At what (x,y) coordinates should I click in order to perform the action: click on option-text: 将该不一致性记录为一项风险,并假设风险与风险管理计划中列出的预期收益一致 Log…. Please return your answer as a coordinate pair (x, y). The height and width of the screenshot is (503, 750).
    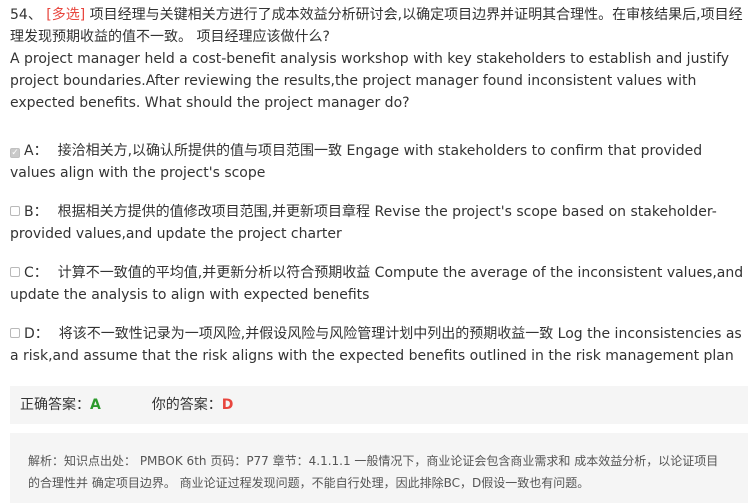
    Looking at the image, I should click on (376, 345).